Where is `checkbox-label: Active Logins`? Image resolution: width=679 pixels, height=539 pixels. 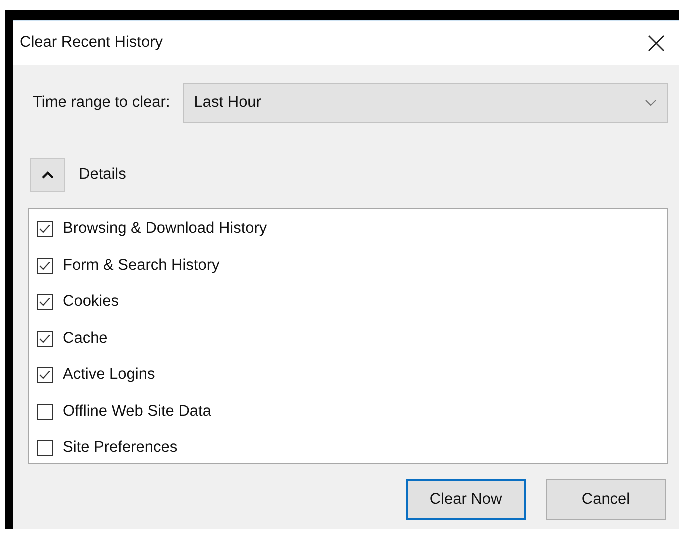
checkbox-label: Active Logins is located at coordinates (109, 375).